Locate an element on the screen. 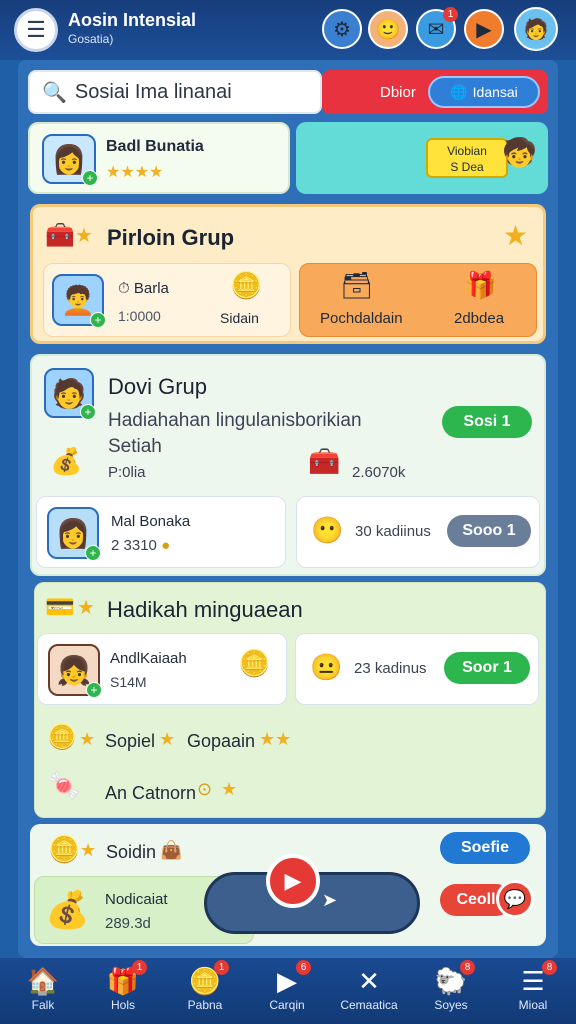  gift-icon: 🎁 1 is located at coordinates (125, 979).